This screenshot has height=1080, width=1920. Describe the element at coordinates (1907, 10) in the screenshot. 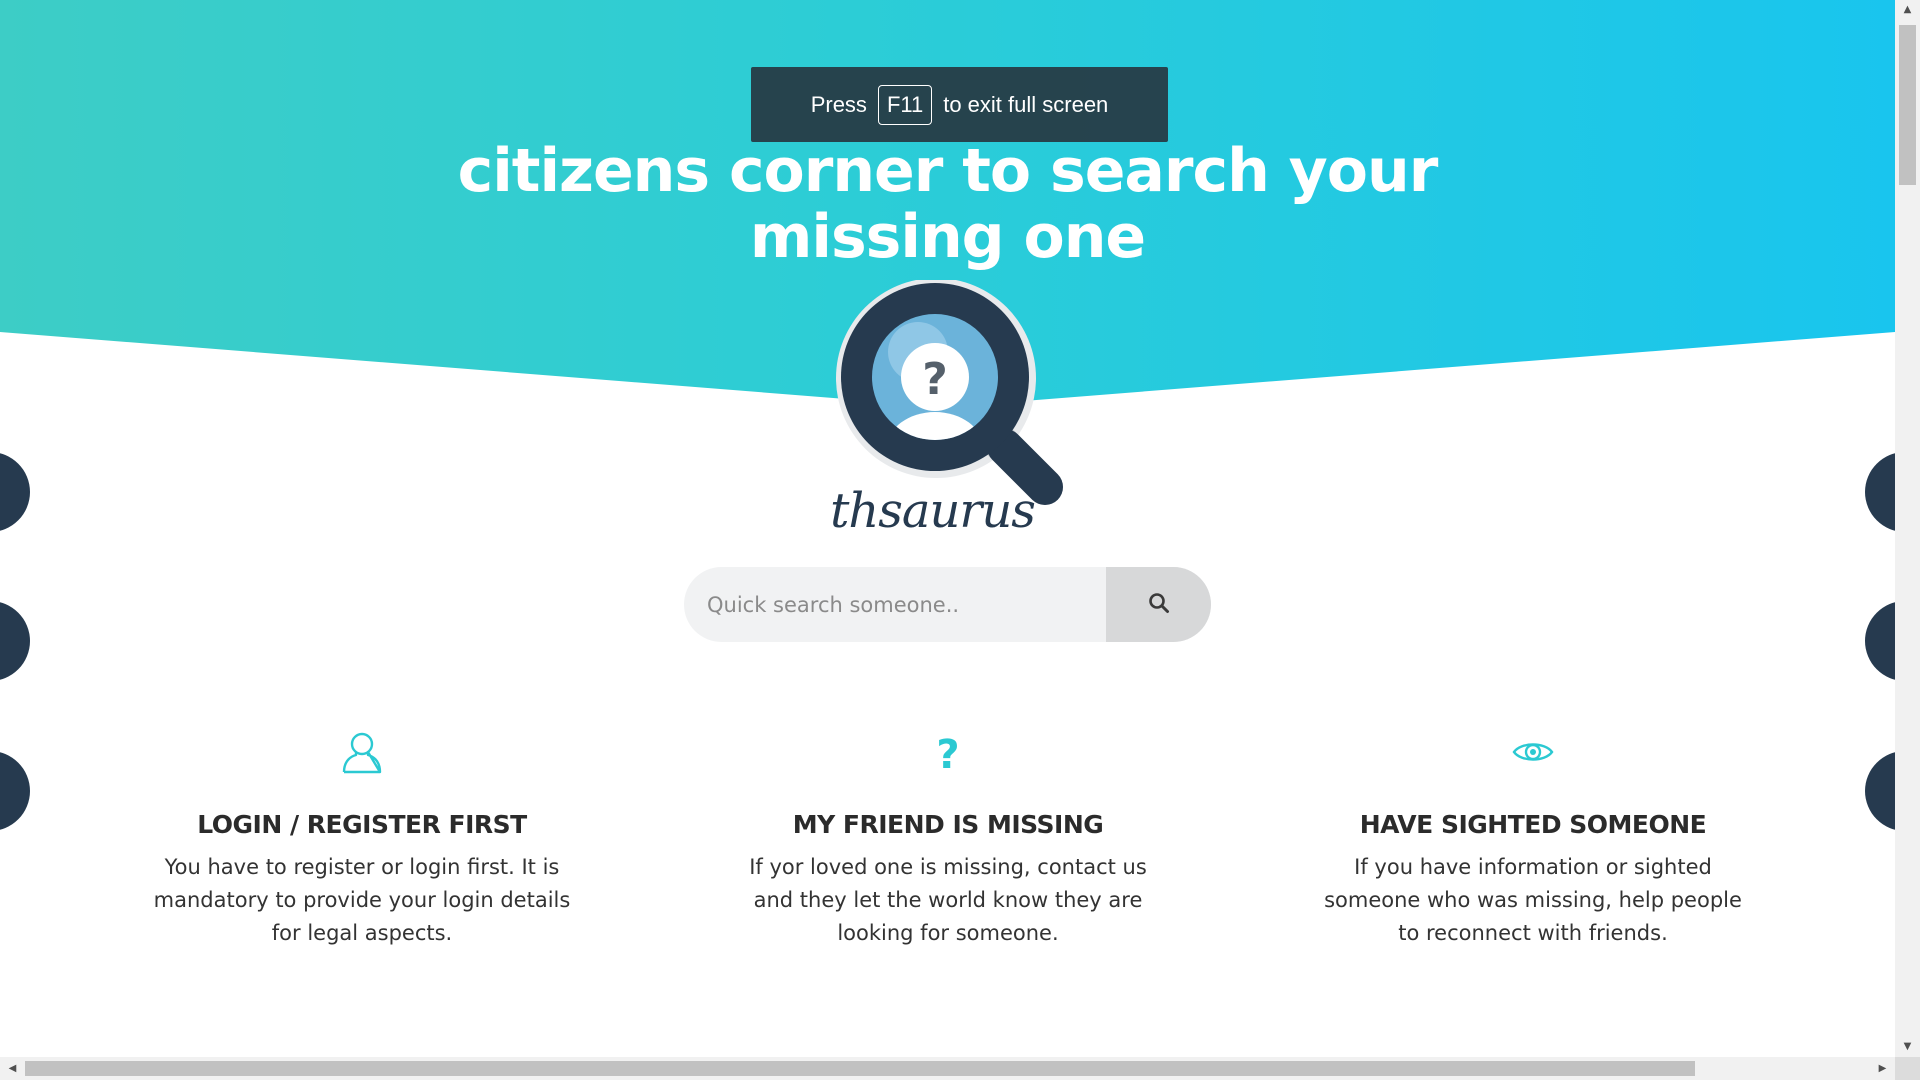

I see `scroll-up-icon: ▲` at that location.